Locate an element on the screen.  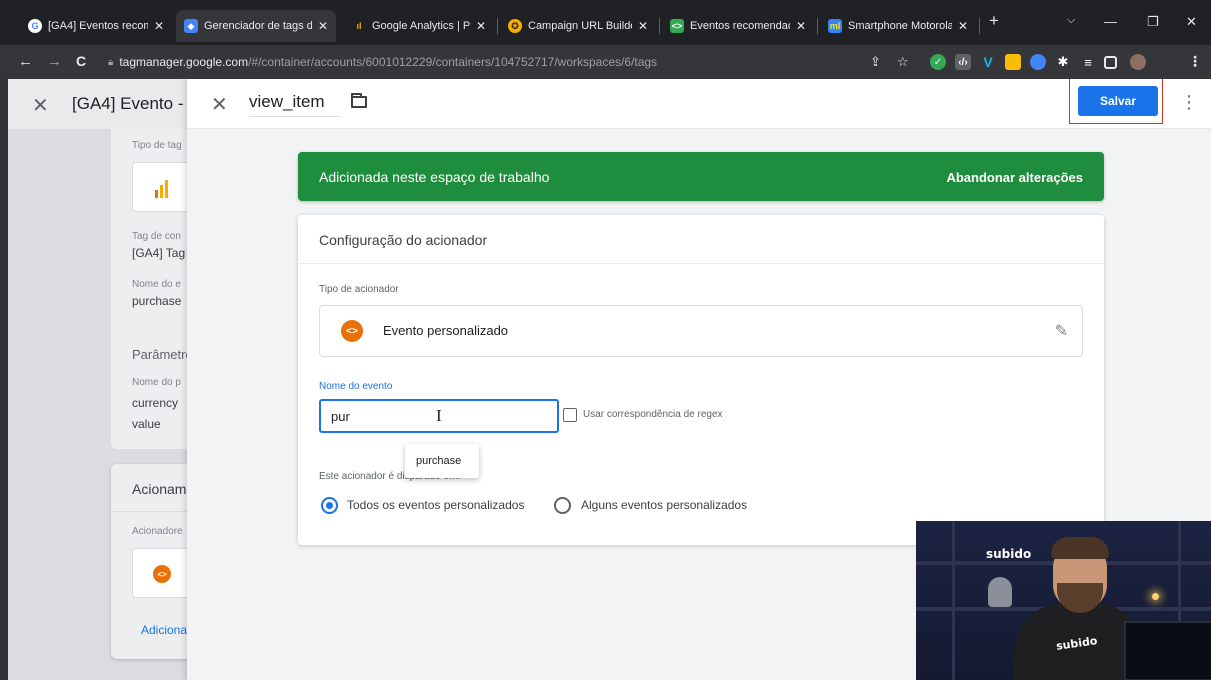
browser-tab-smartphone: ml Smartphone Motorola ✕ is located at coordinates (898, 26).